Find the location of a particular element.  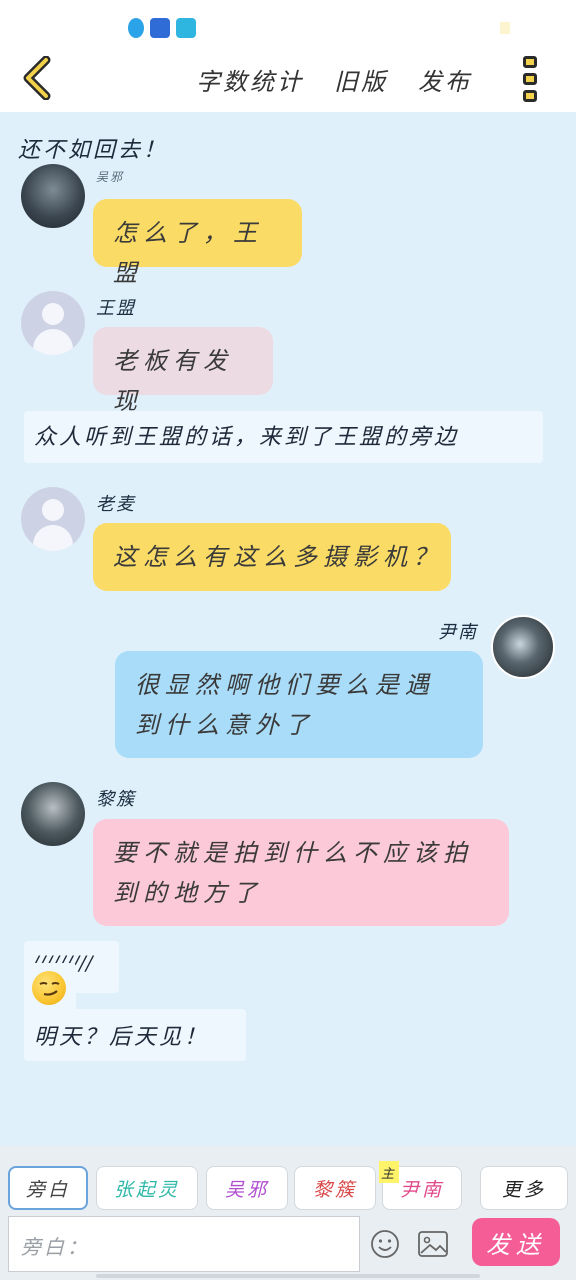

smirk-emoji-icon is located at coordinates (49, 988).